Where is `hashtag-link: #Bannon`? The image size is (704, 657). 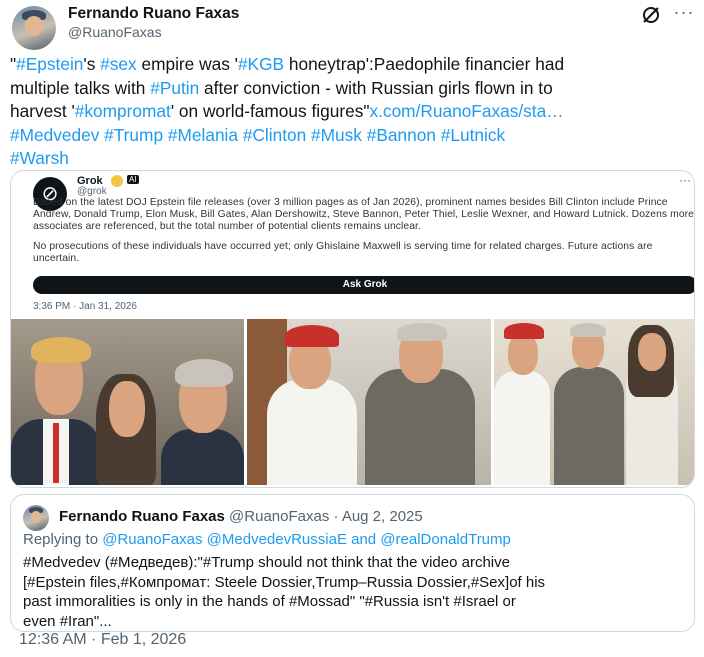
hashtag-link: #Bannon is located at coordinates (401, 135).